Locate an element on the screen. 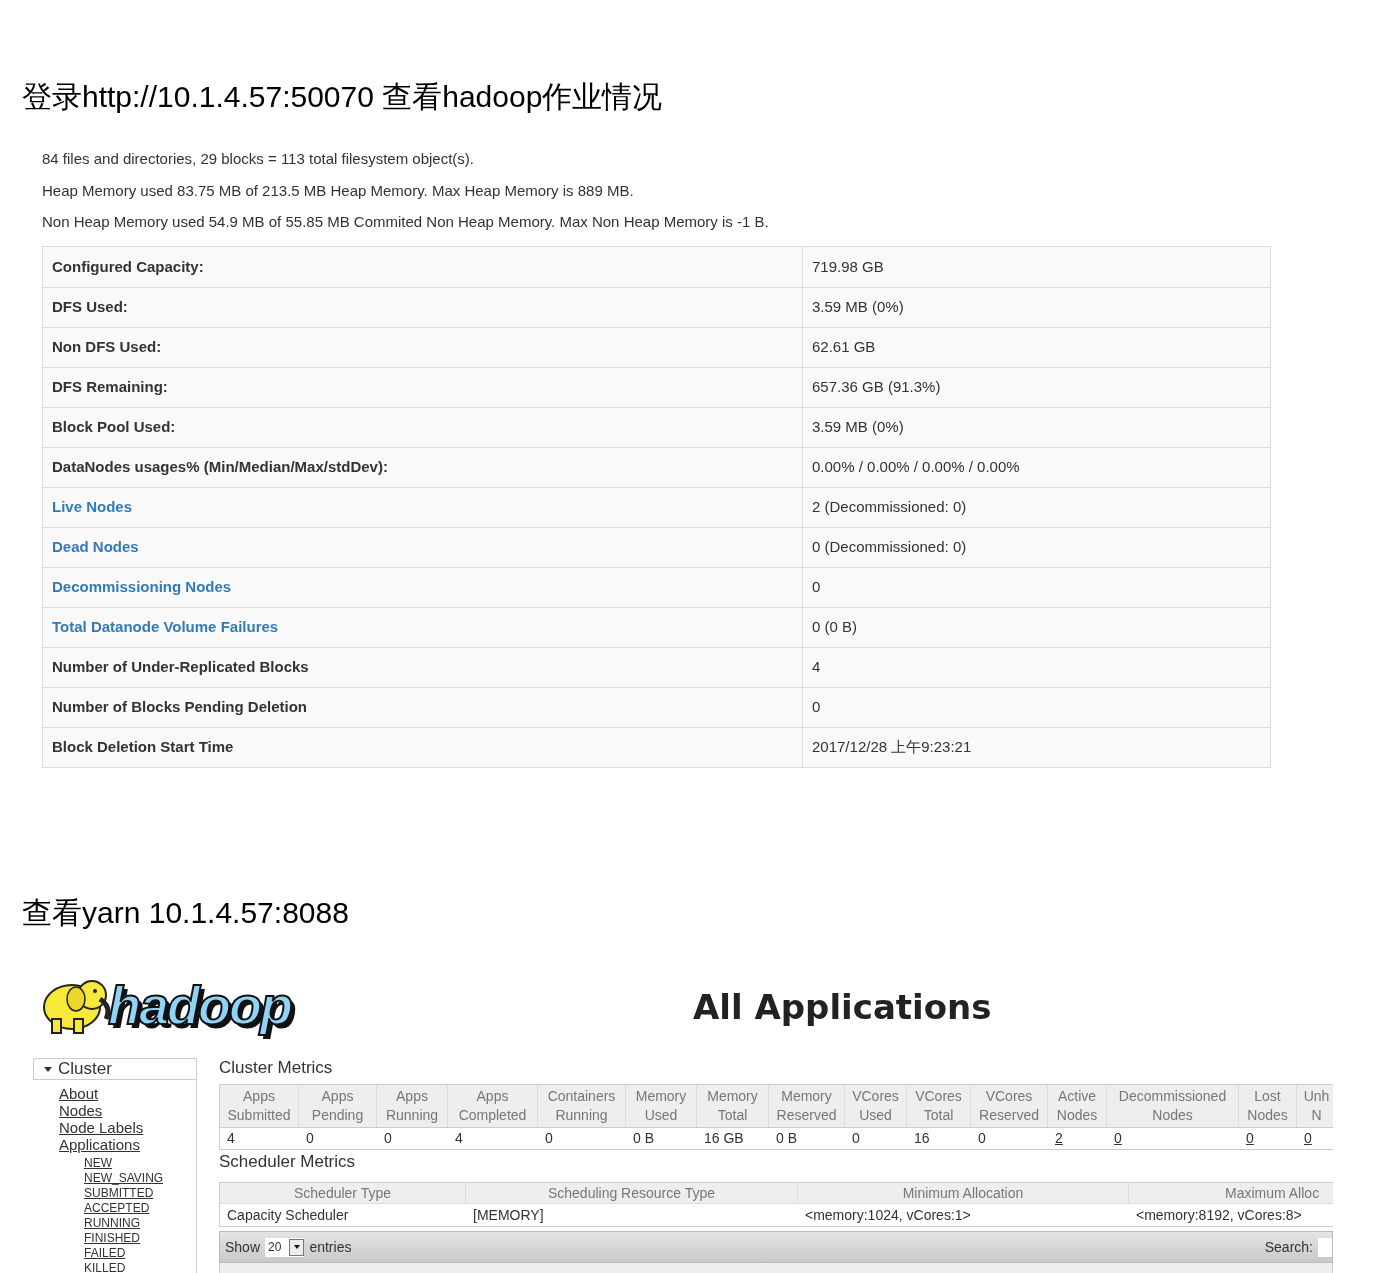 The height and width of the screenshot is (1273, 1393). summary-text: 84 files and directories, 29 blocks = 113 total filesystem object(s). is located at coordinates (258, 159).